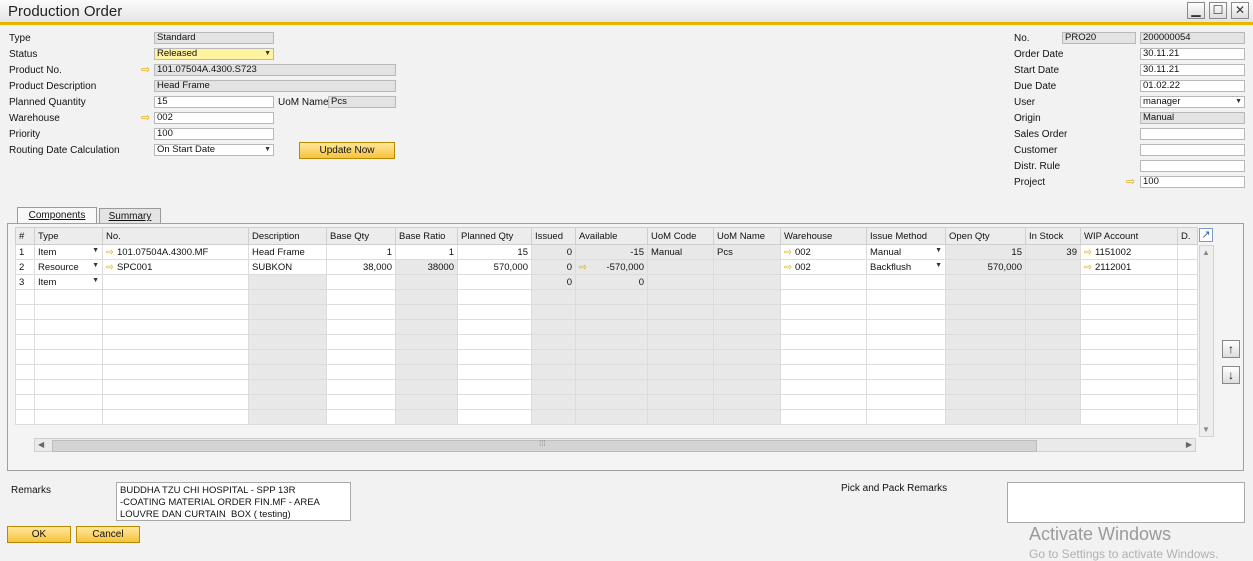  Describe the element at coordinates (1240, 10) in the screenshot. I see `close-button: ✕` at that location.